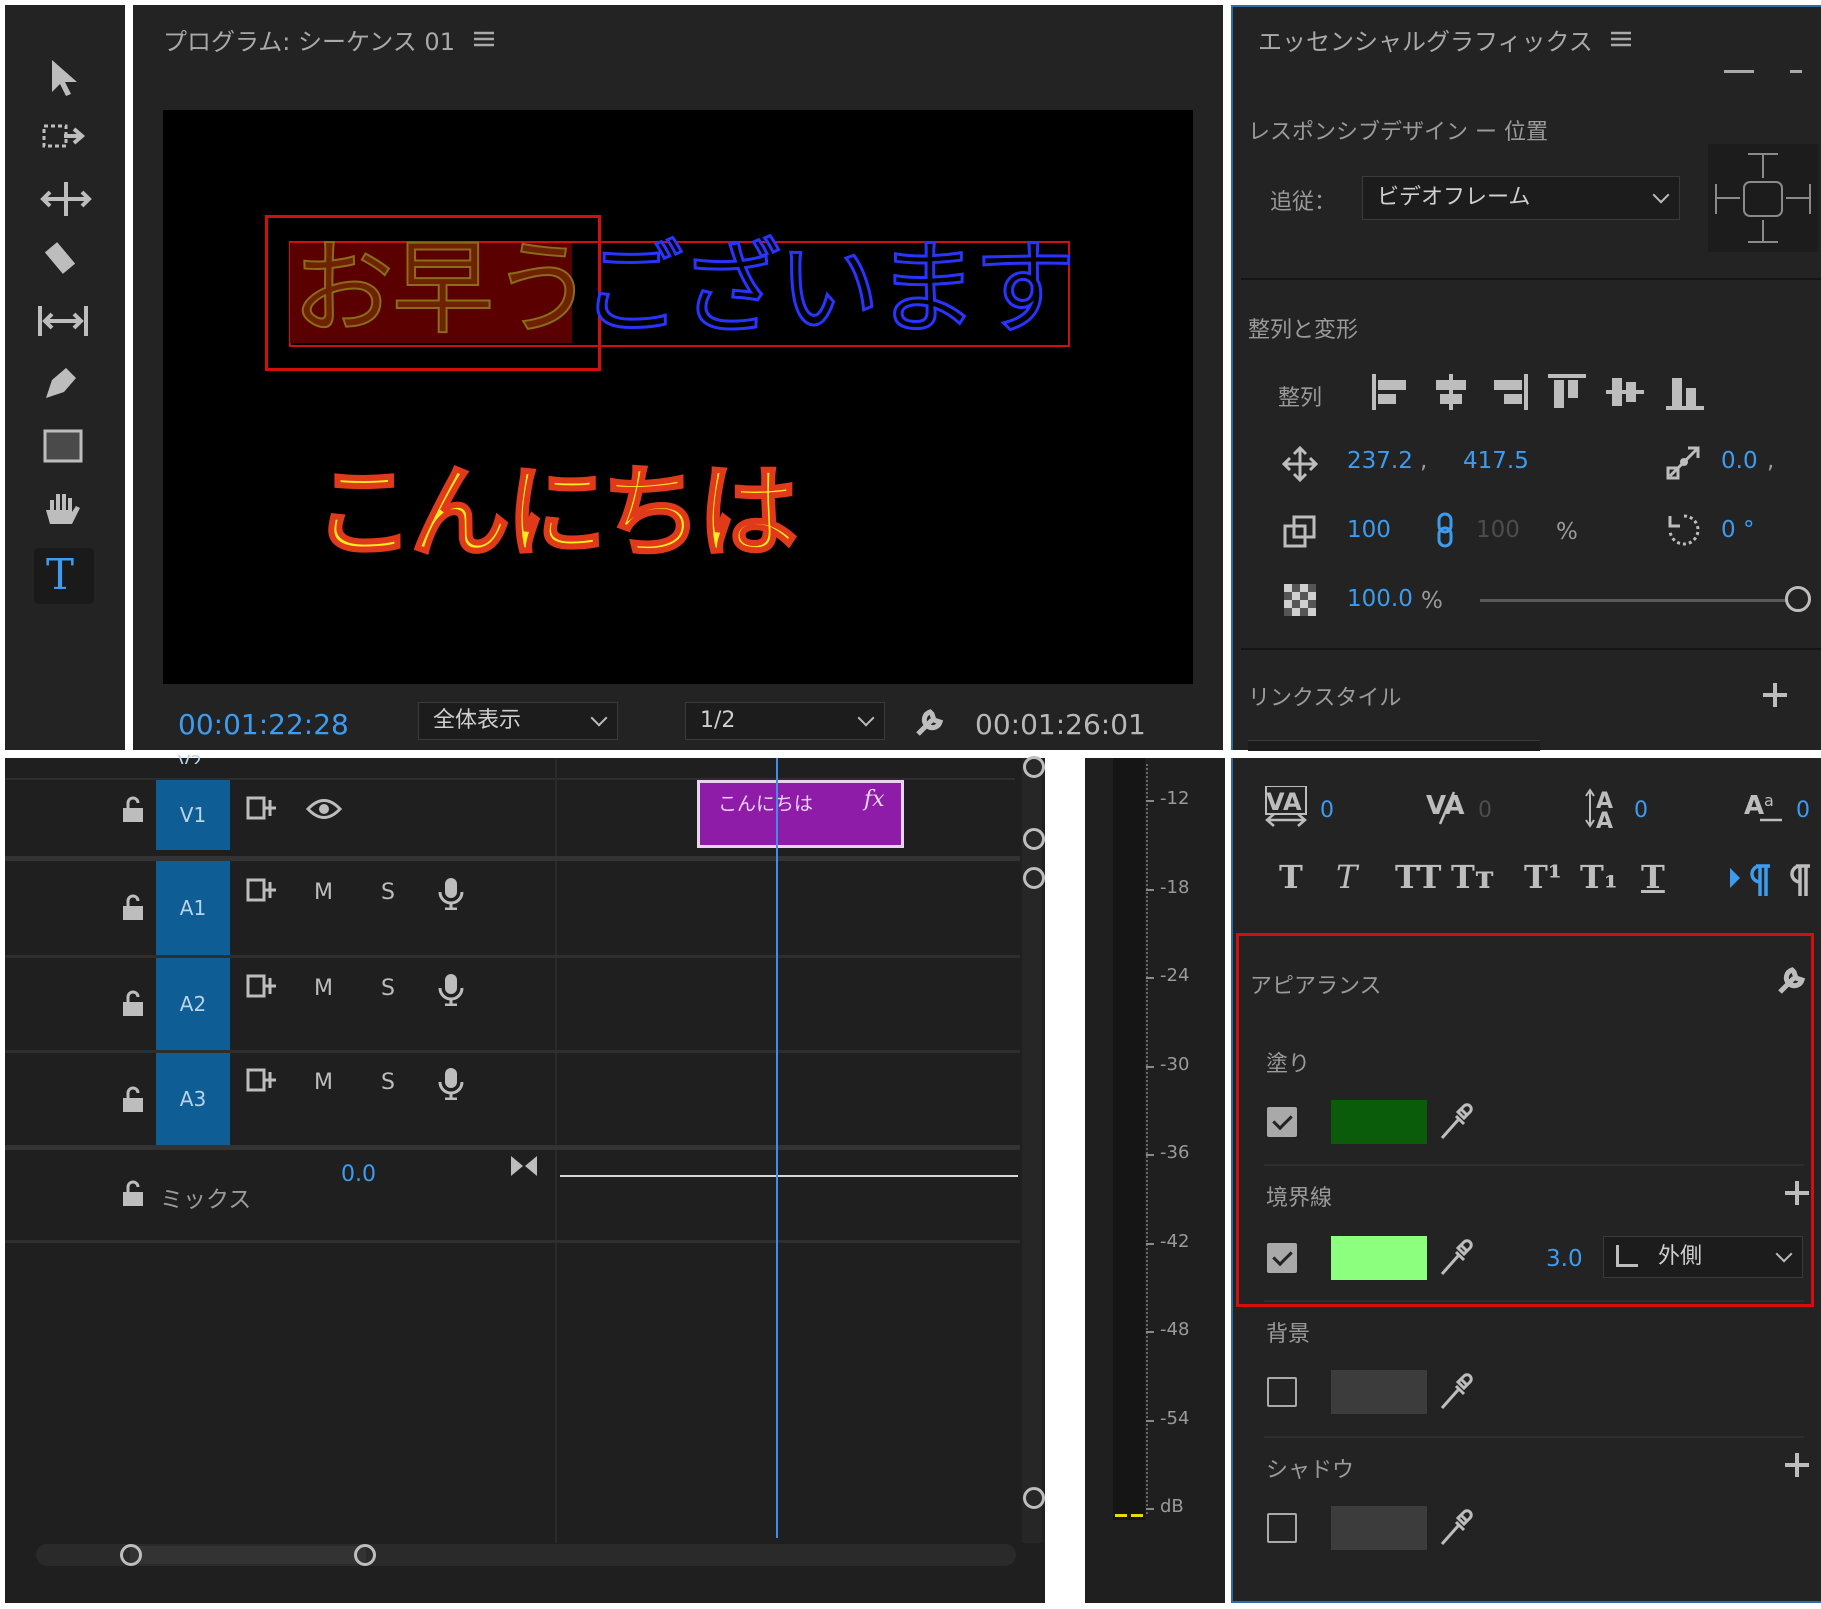  I want to click on track-header-a1: A1, so click(193, 908).